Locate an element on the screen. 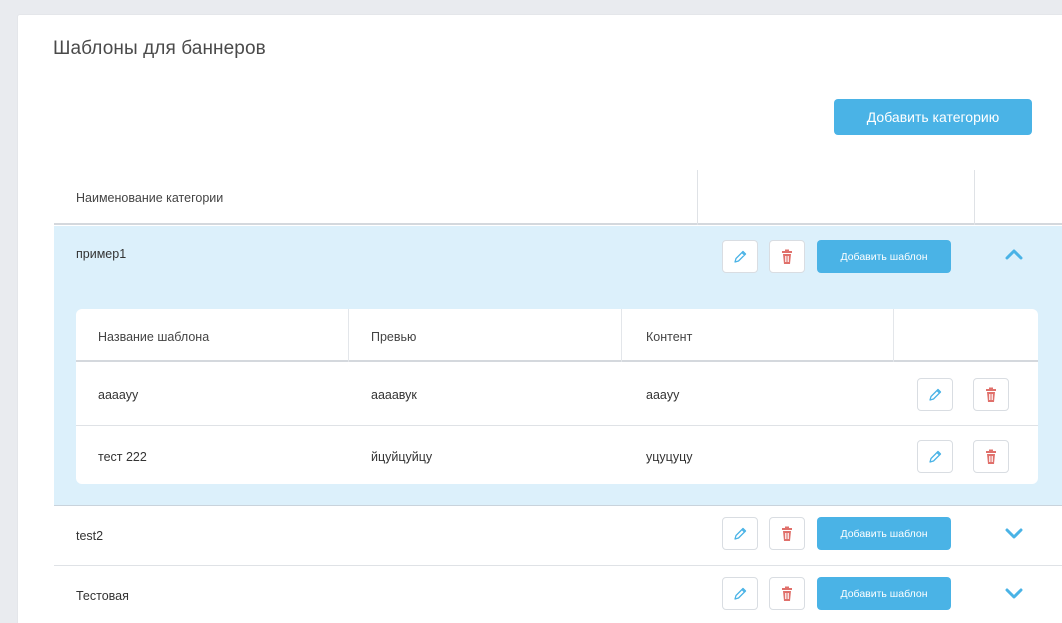 The width and height of the screenshot is (1062, 623). chevron-up-icon is located at coordinates (1014, 254).